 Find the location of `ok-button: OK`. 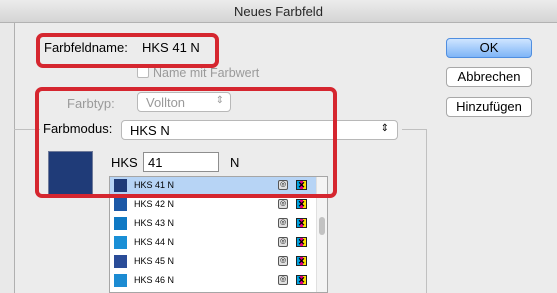

ok-button: OK is located at coordinates (489, 48).